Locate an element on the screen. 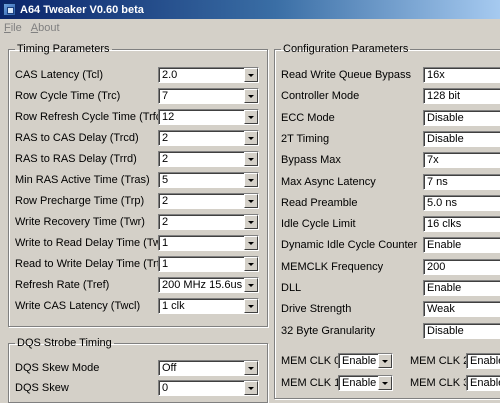  2t-timing-dropdown: Disable is located at coordinates (461, 139).